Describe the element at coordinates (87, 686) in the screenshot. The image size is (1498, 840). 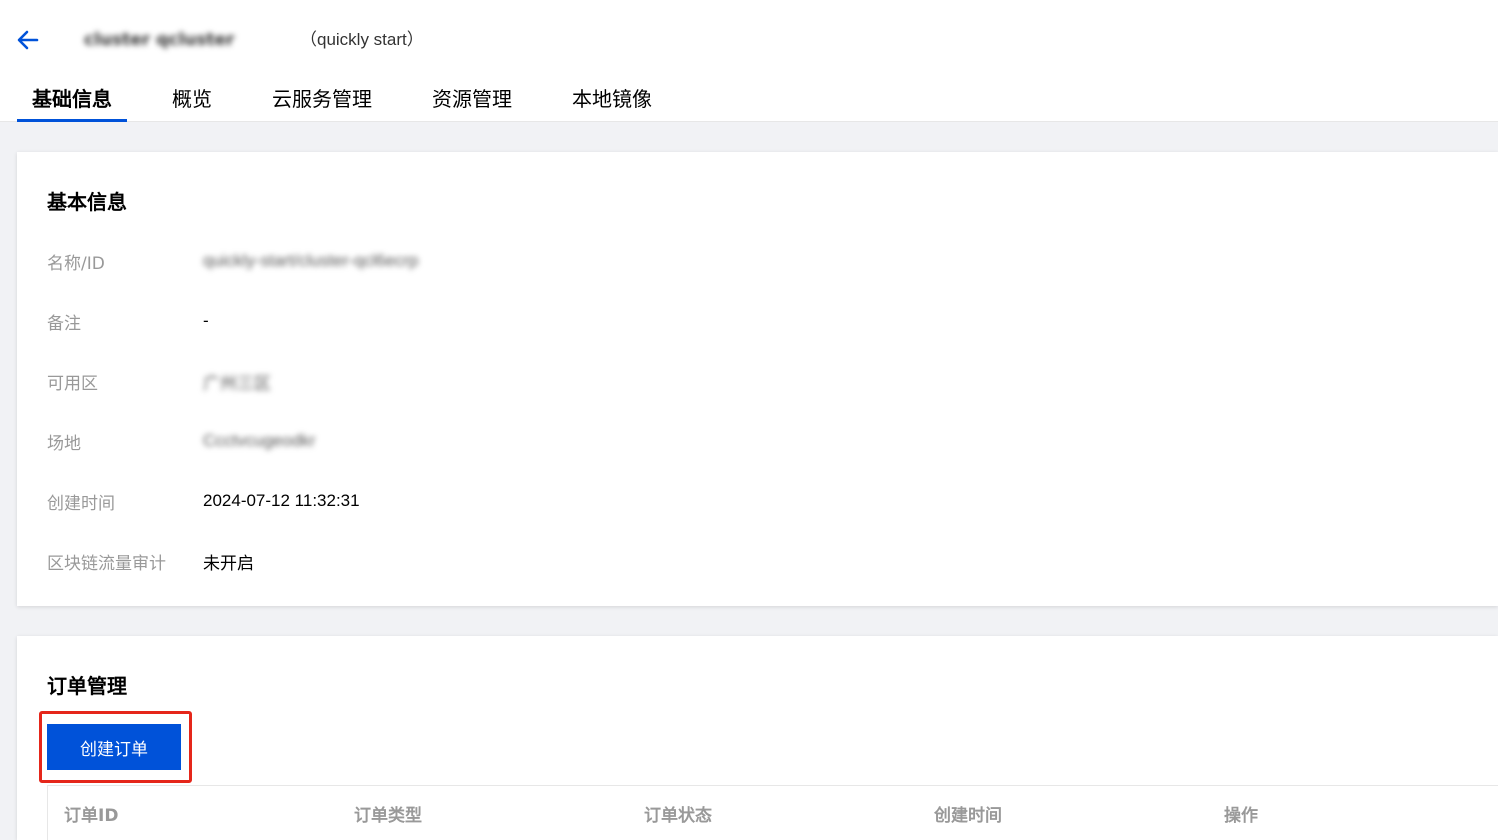
I see `order-management-title: 订单管理` at that location.